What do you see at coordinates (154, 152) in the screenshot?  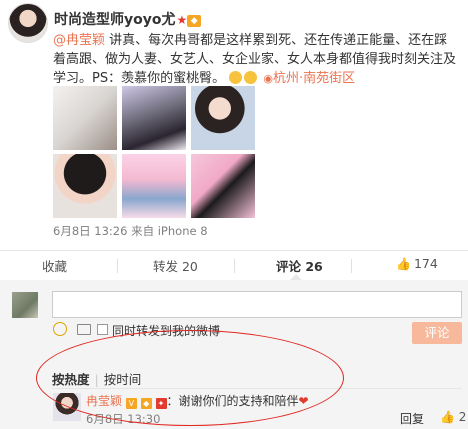 I see `photo-grid` at bounding box center [154, 152].